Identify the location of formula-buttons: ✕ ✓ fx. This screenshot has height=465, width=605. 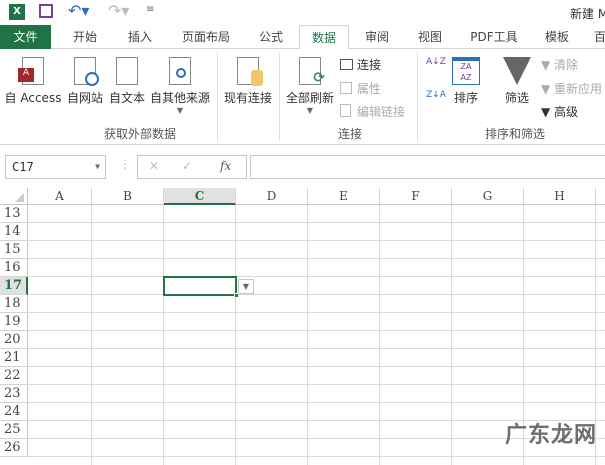
(192, 167).